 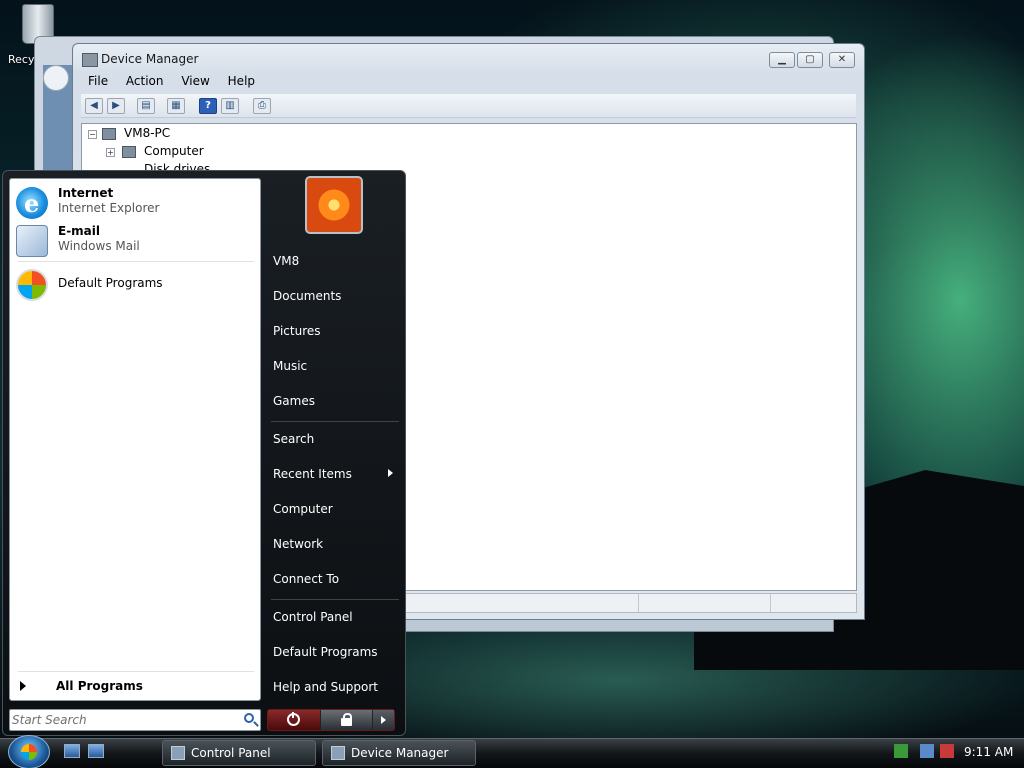 What do you see at coordinates (174, 151) in the screenshot?
I see `tree-item-computer: Computer` at bounding box center [174, 151].